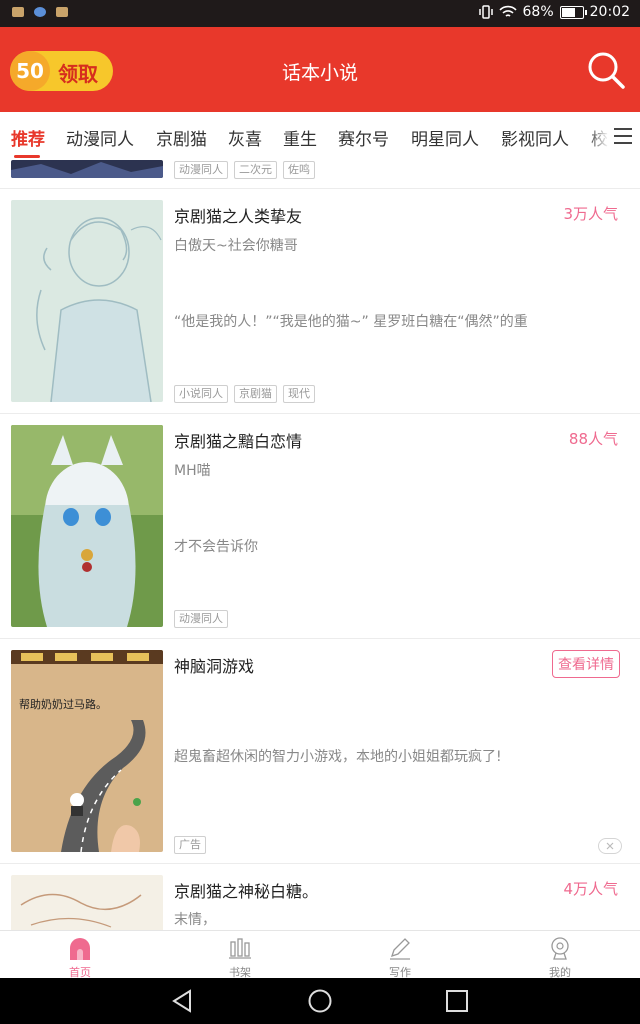 The width and height of the screenshot is (640, 1024). What do you see at coordinates (351, 322) in the screenshot?
I see `book-description: “他是我的人！”“我是他的猫~” 星罗班白糖在“偶然”的重` at bounding box center [351, 322].